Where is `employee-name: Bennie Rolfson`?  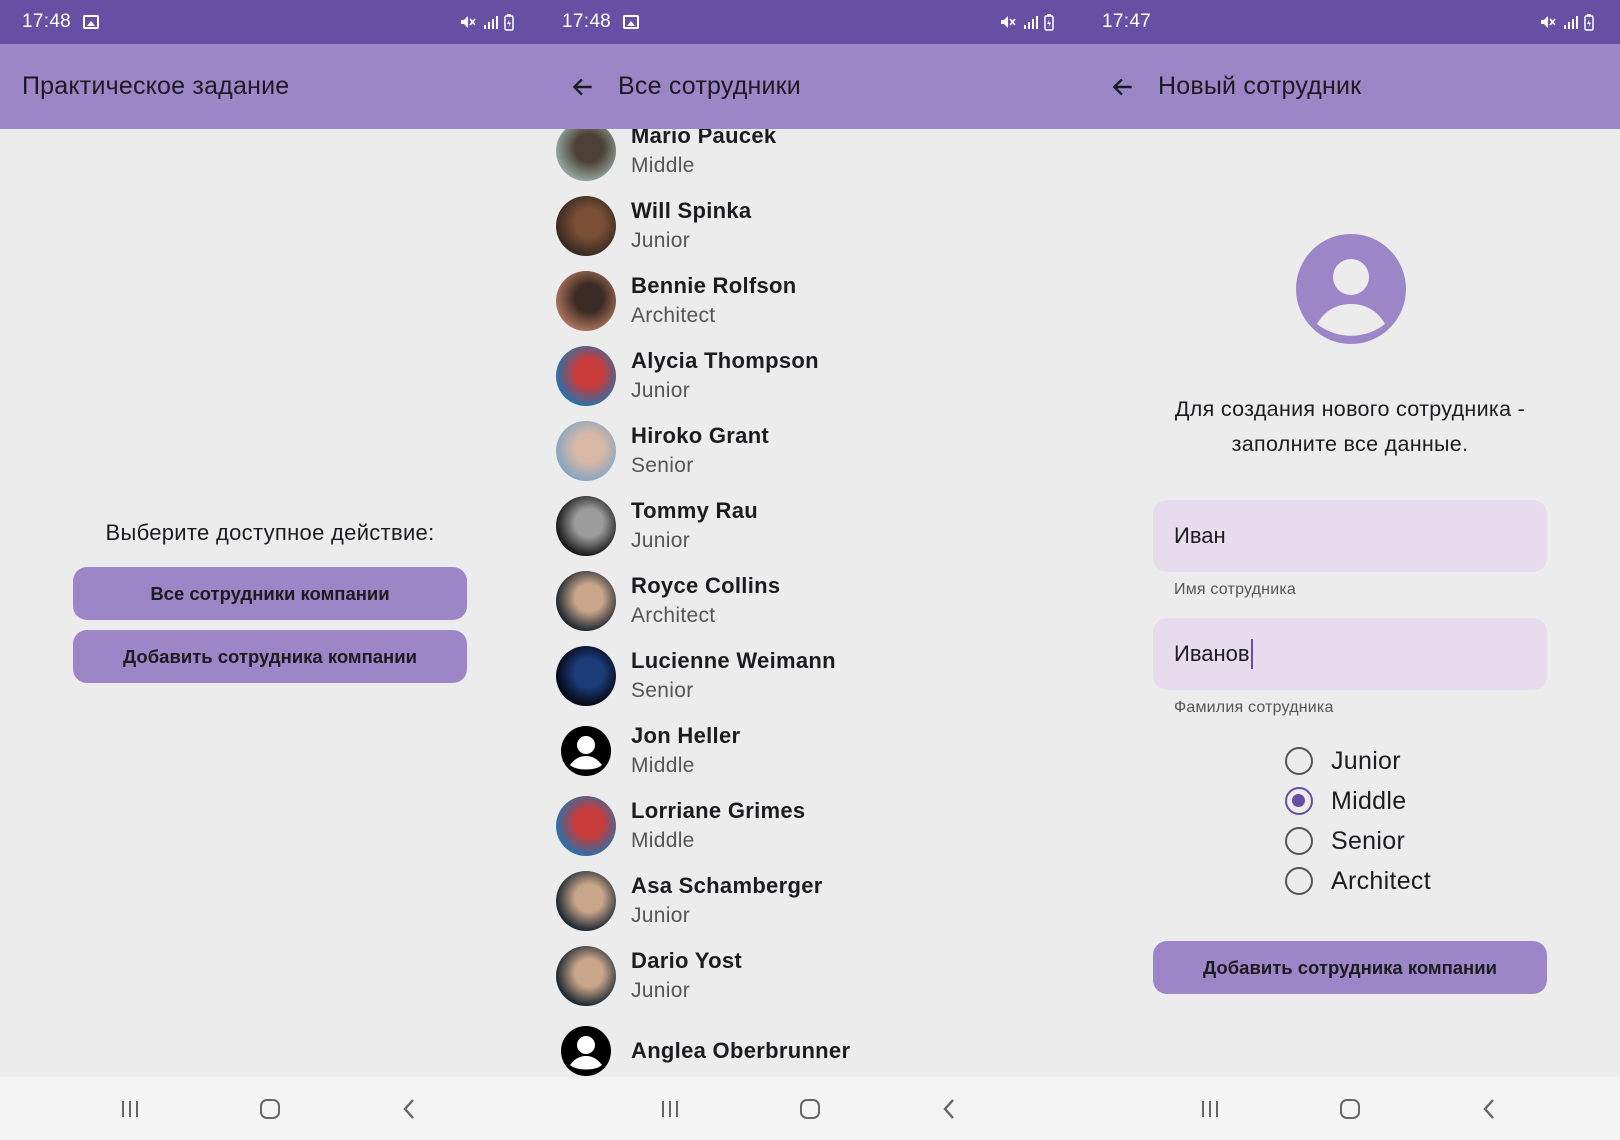
employee-name: Bennie Rolfson is located at coordinates (714, 285).